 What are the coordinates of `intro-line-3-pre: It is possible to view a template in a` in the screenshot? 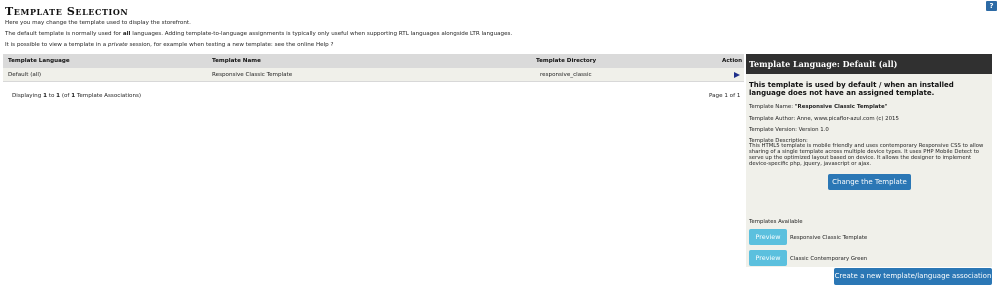 It's located at (56, 45).